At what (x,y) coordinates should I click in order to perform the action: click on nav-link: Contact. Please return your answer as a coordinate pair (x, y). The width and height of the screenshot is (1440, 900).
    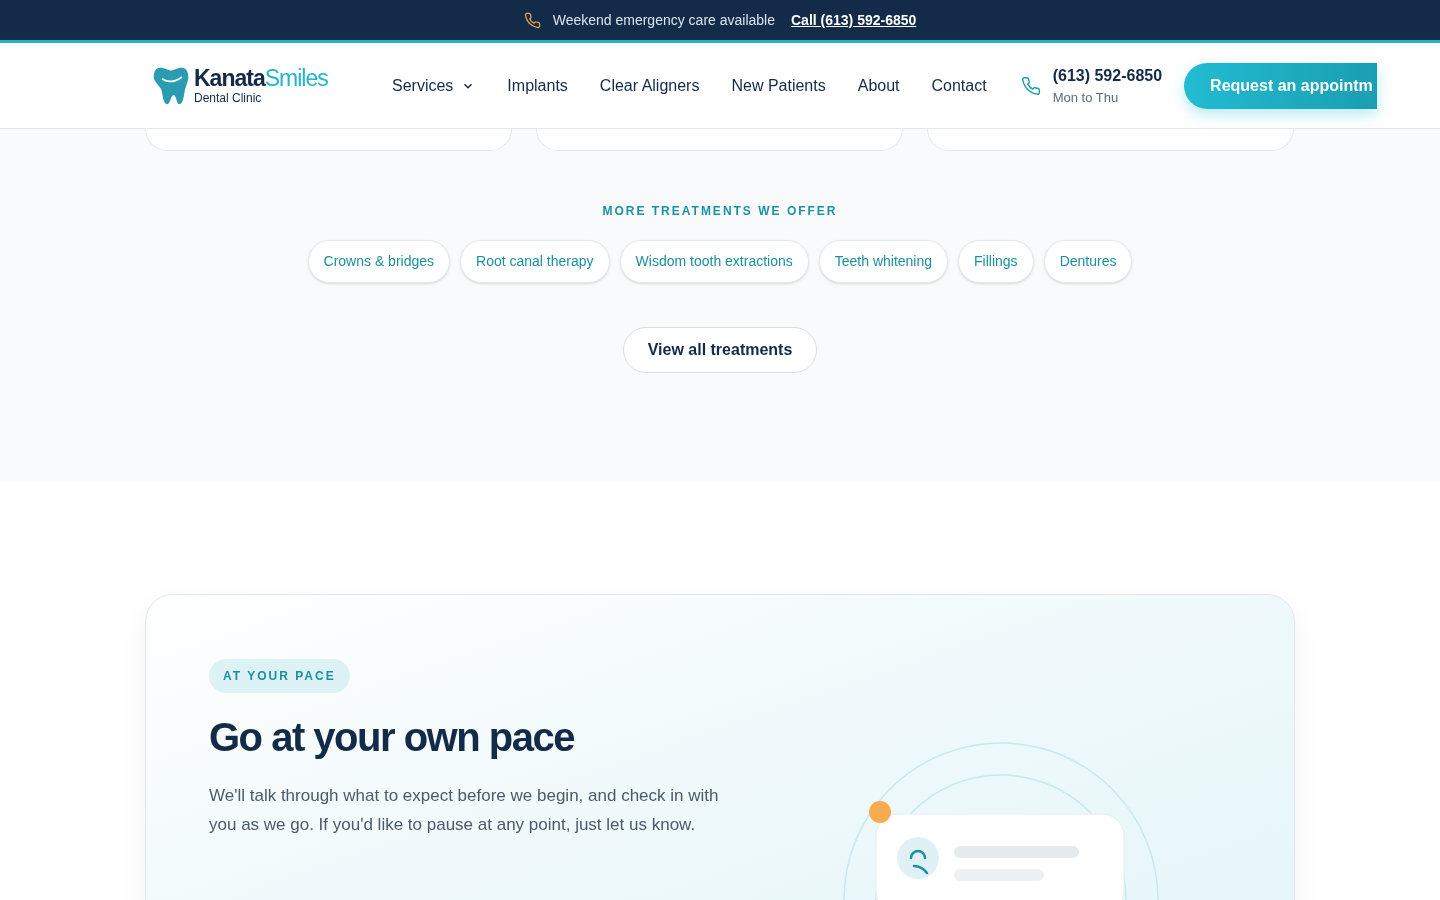
    Looking at the image, I should click on (959, 85).